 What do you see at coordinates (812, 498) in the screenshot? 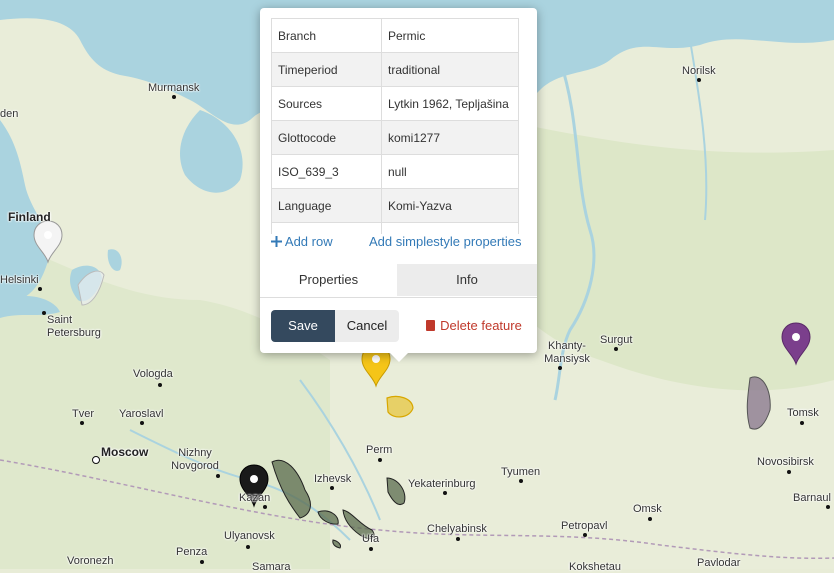
I see `city-label-barnaul: Barnaul` at bounding box center [812, 498].